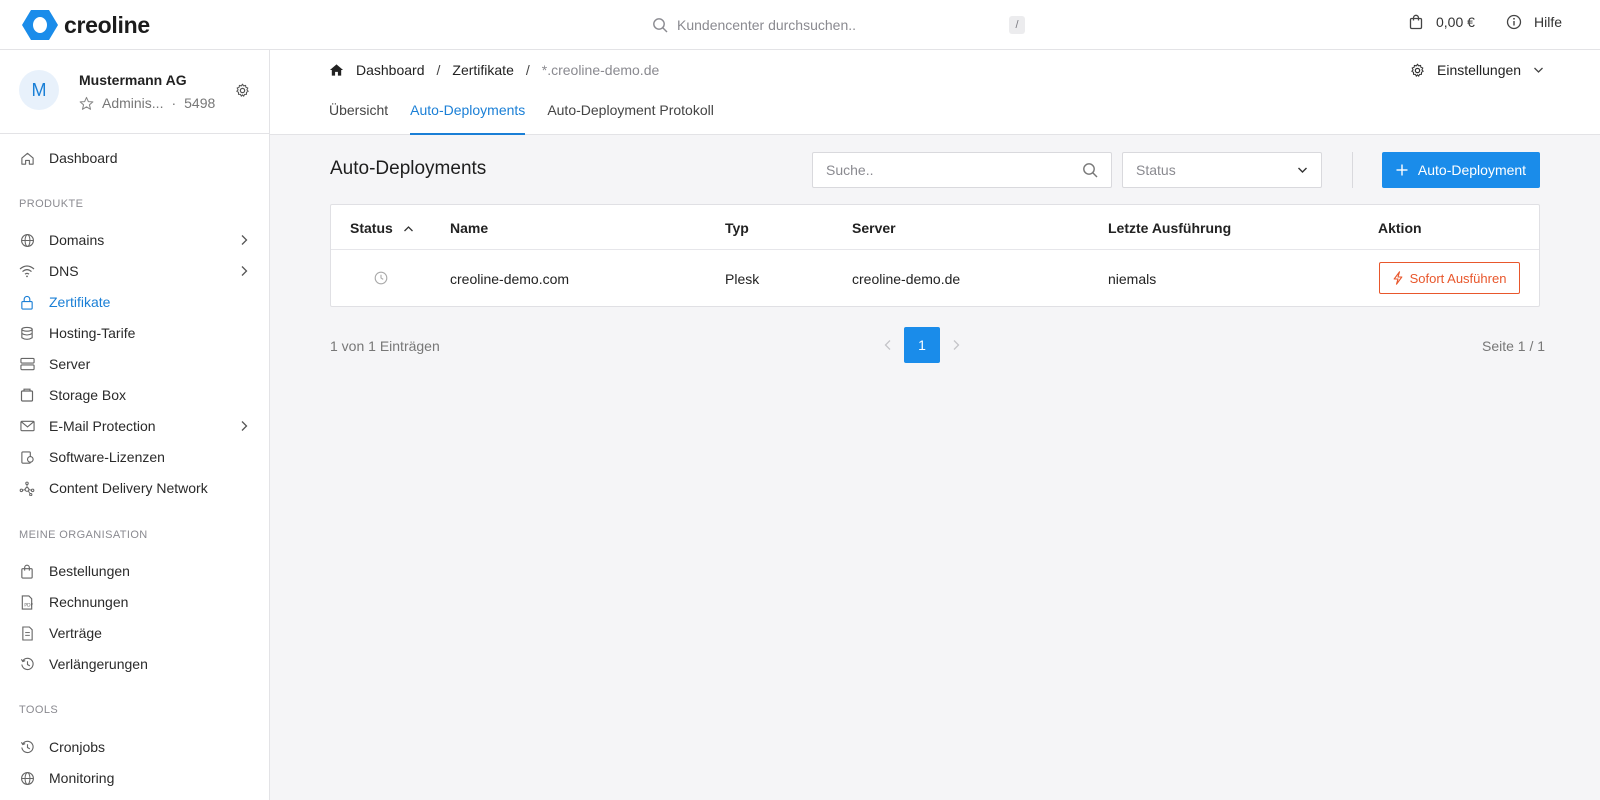 Image resolution: width=1600 pixels, height=800 pixels. Describe the element at coordinates (742, 279) in the screenshot. I see `row-type: Plesk` at that location.